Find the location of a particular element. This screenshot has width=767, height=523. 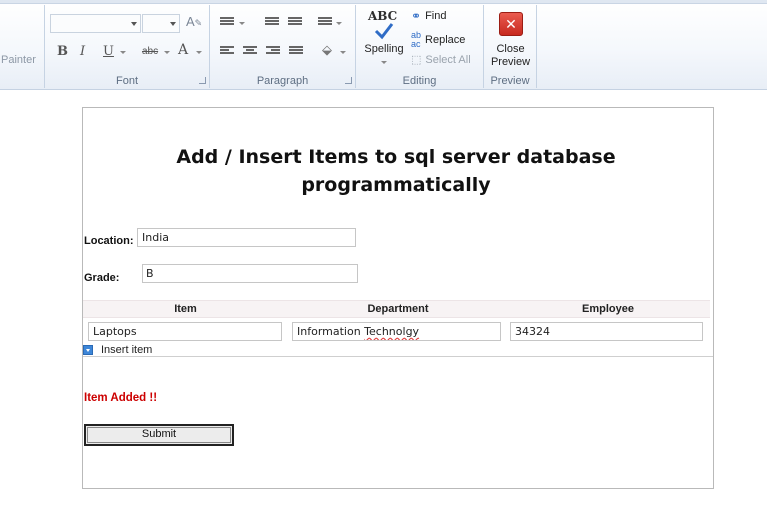

location-label: Location: is located at coordinates (109, 241).